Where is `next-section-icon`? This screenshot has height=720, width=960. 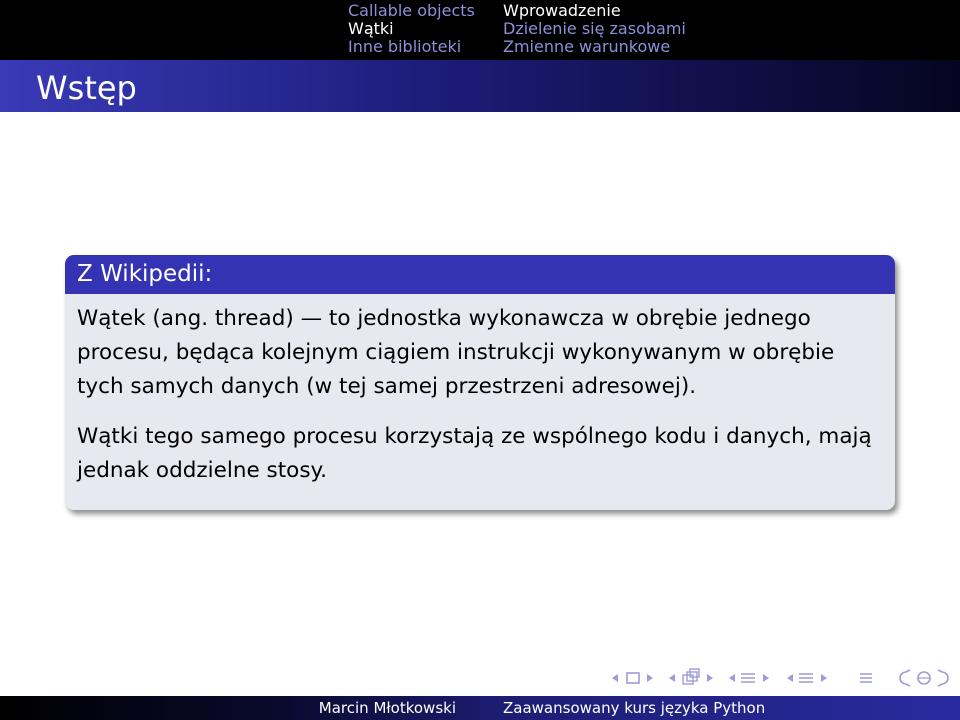 next-section-icon is located at coordinates (824, 678).